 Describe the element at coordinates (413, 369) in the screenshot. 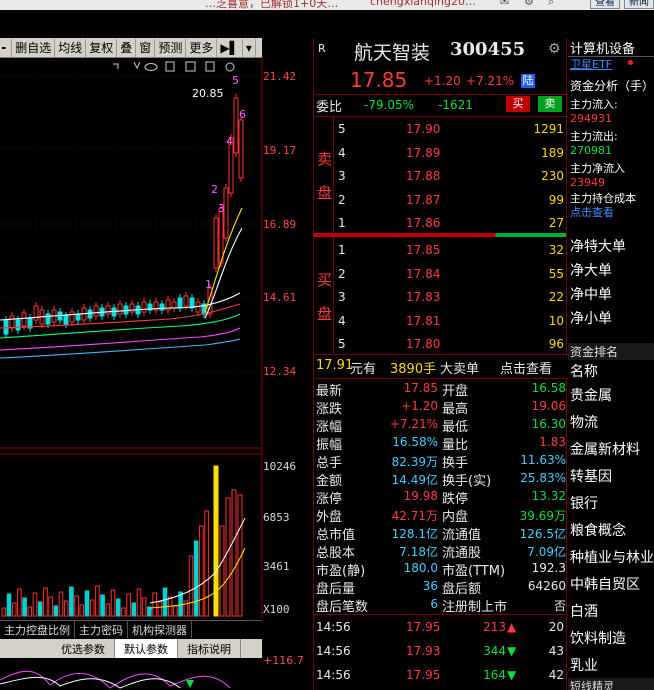

I see `big-order-qty: 3890手` at that location.